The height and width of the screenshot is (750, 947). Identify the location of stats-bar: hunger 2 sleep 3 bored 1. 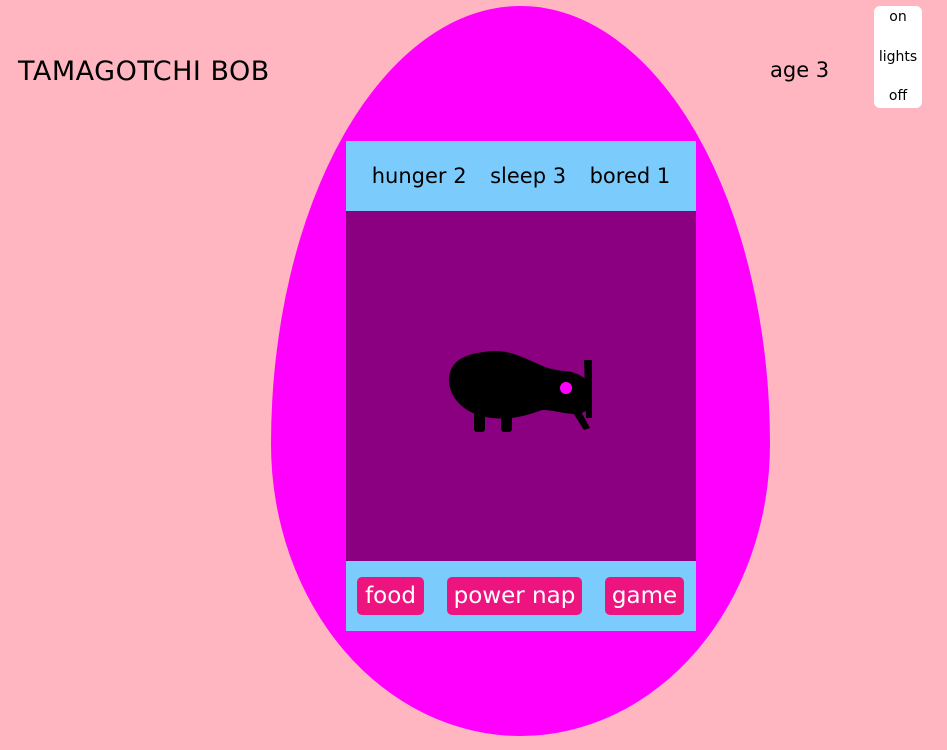
(521, 176).